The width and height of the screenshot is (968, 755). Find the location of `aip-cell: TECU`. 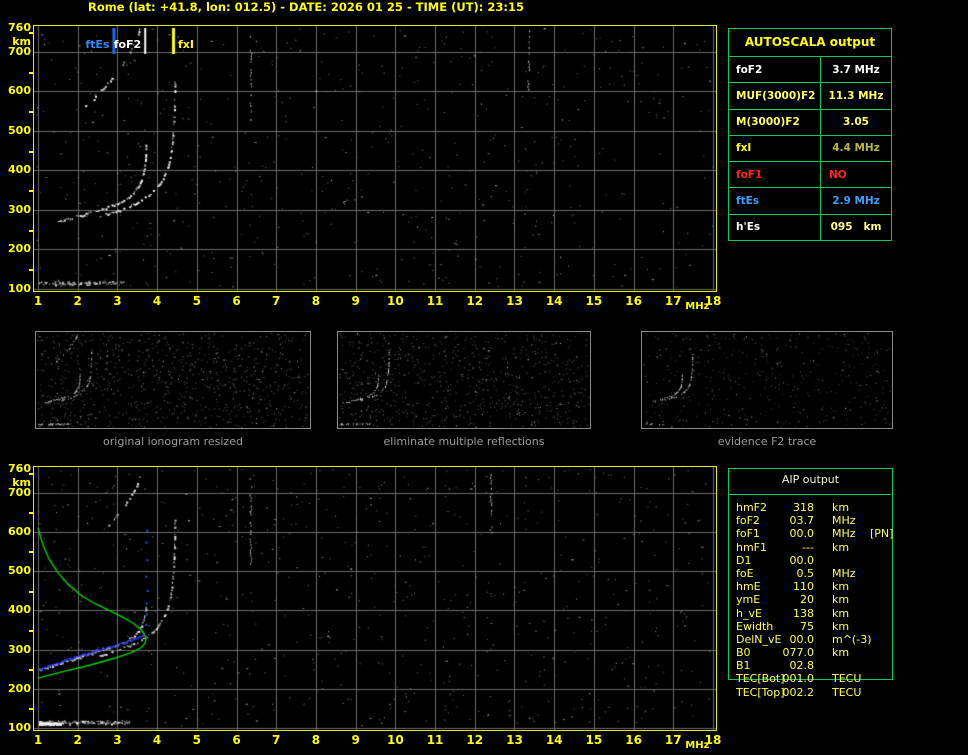

aip-cell: TECU is located at coordinates (847, 692).